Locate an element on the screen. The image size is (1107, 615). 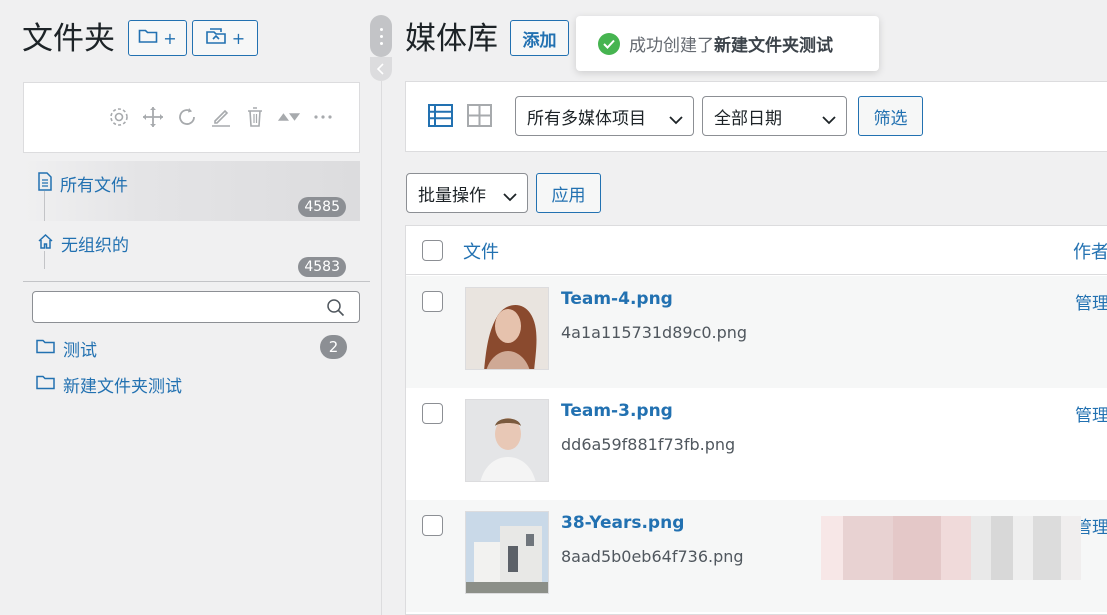
media-filename: 8aad5b0eb64f736.png is located at coordinates (652, 556).